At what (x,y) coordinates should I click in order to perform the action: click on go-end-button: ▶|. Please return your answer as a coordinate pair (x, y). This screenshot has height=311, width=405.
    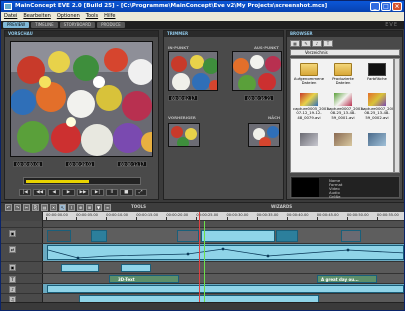
    Looking at the image, I should click on (97, 192).